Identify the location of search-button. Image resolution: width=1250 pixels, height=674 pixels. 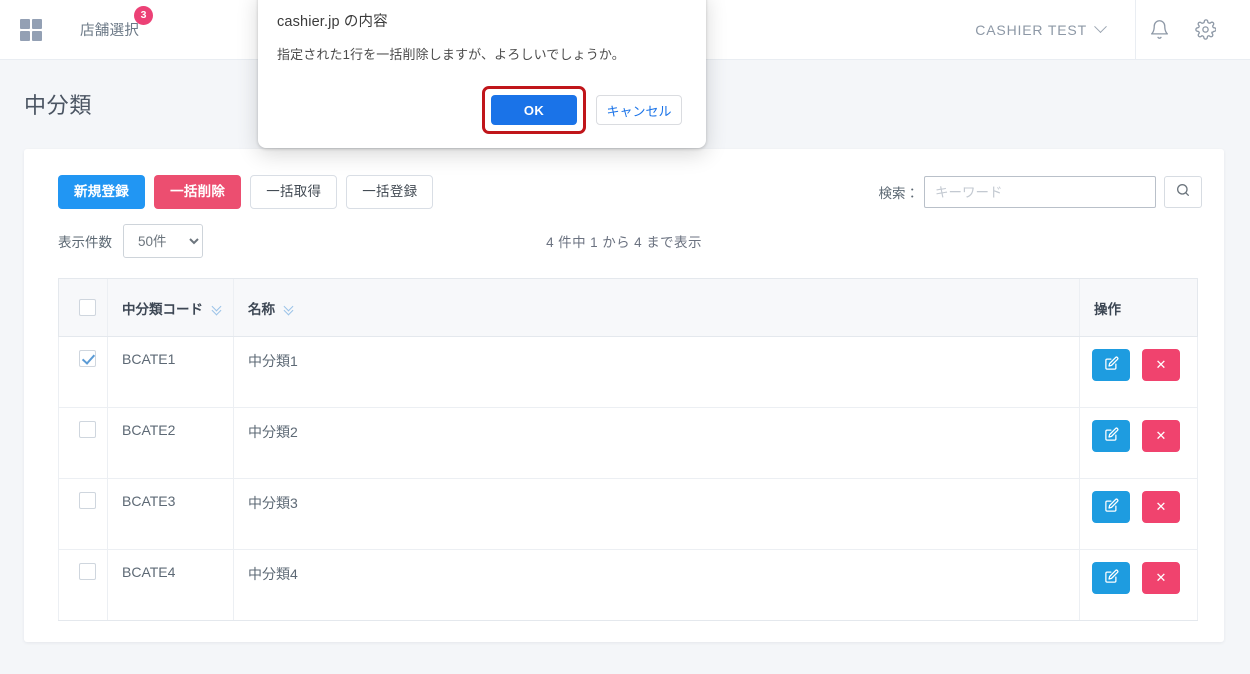
(1183, 192).